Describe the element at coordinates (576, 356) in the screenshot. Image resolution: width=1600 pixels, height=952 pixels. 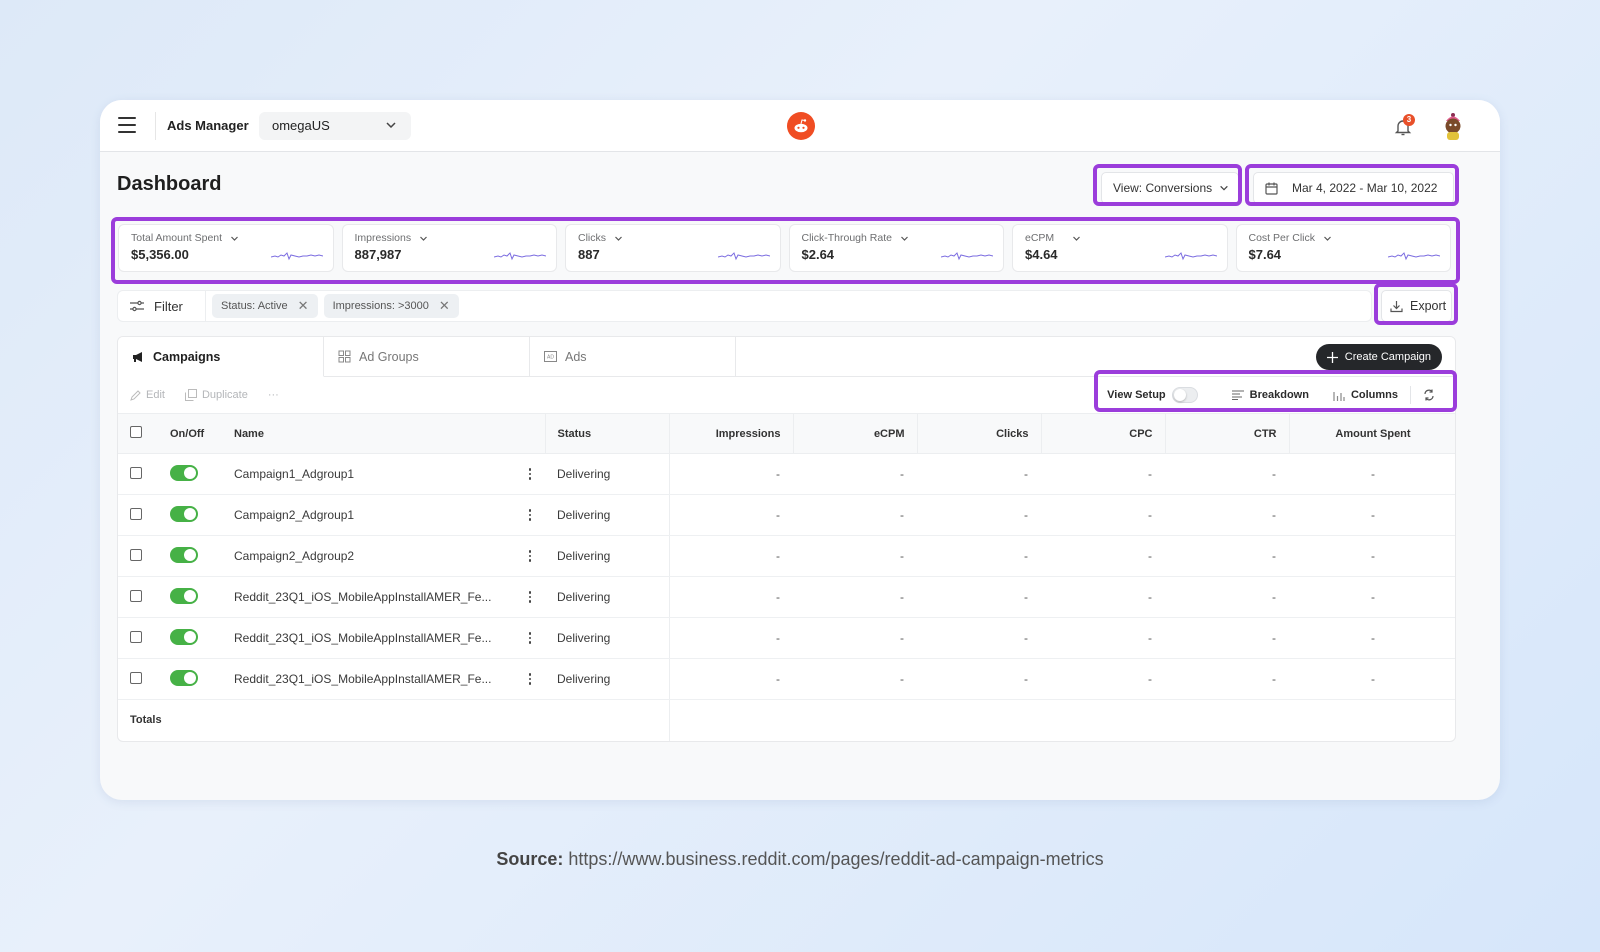
I see `tab-label: Ads` at that location.